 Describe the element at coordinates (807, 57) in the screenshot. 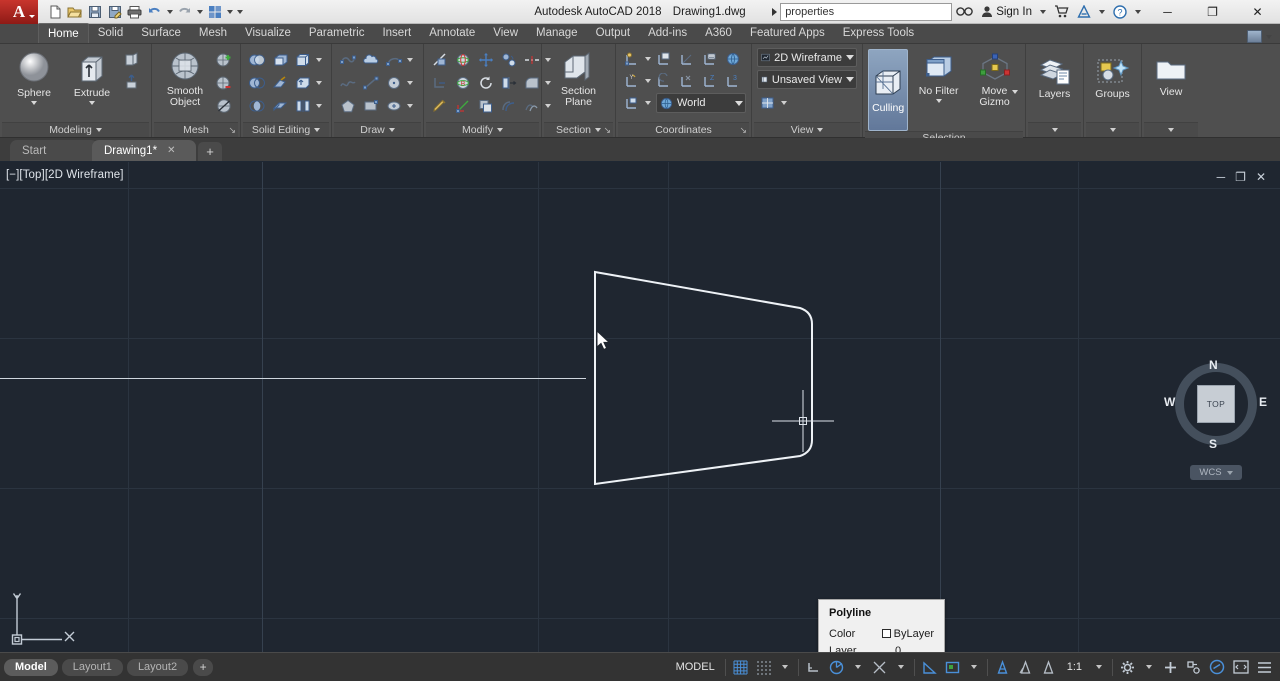

I see `visual-style-combo: 2D Wireframe` at that location.